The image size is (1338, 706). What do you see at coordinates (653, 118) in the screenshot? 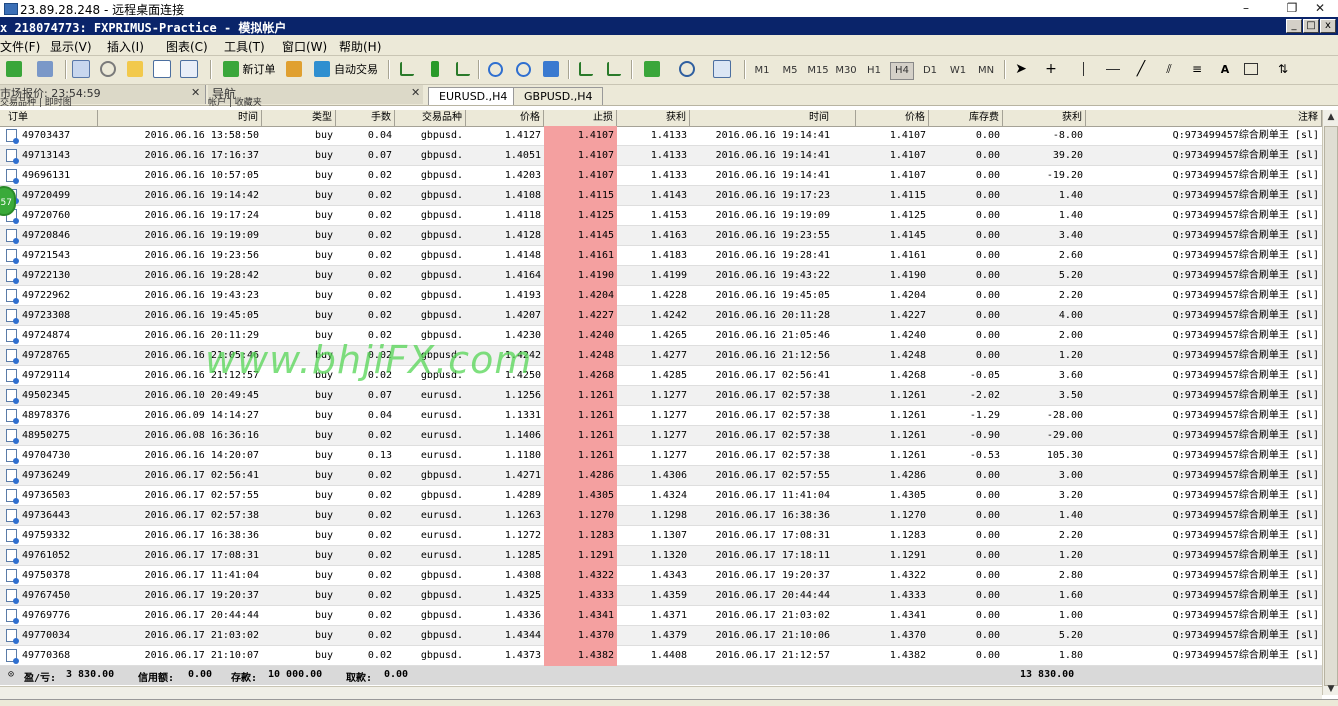
I see `col-take-profit: 获利` at bounding box center [653, 118].